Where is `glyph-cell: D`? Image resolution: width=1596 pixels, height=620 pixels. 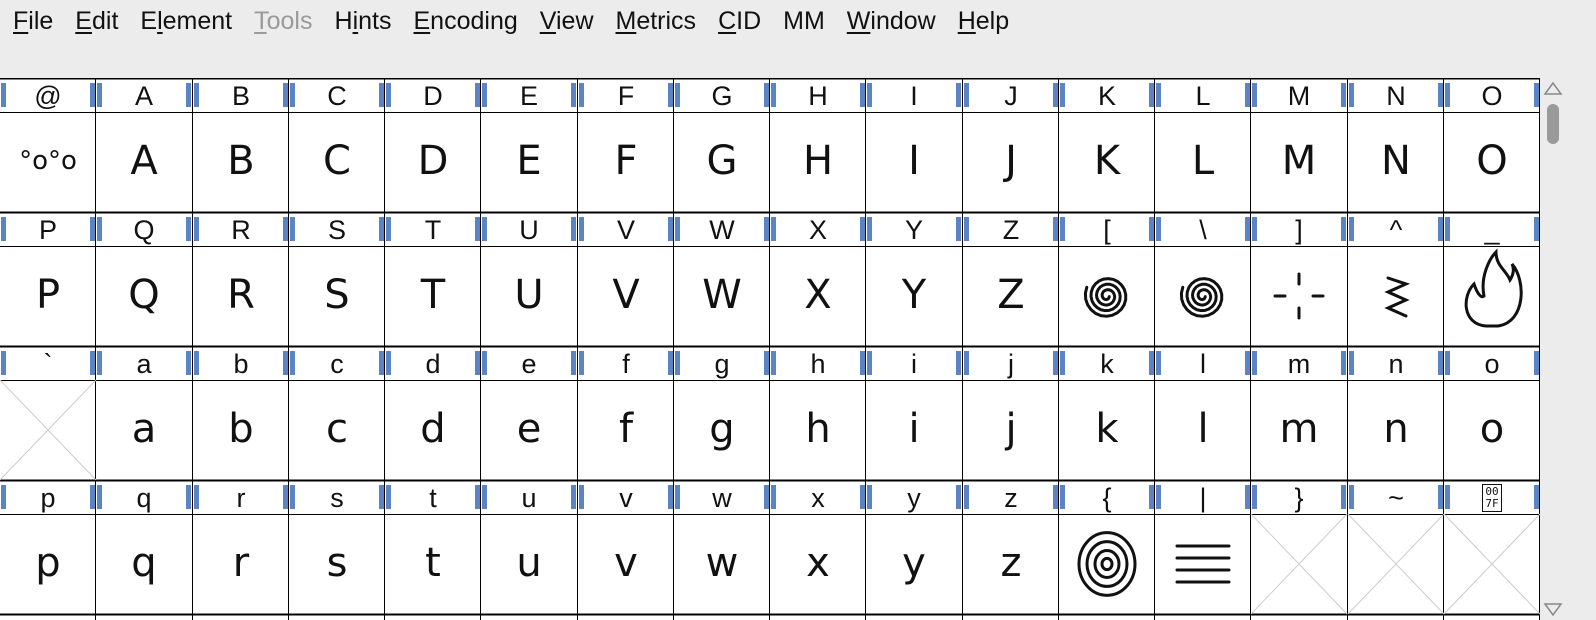 glyph-cell: D is located at coordinates (433, 161).